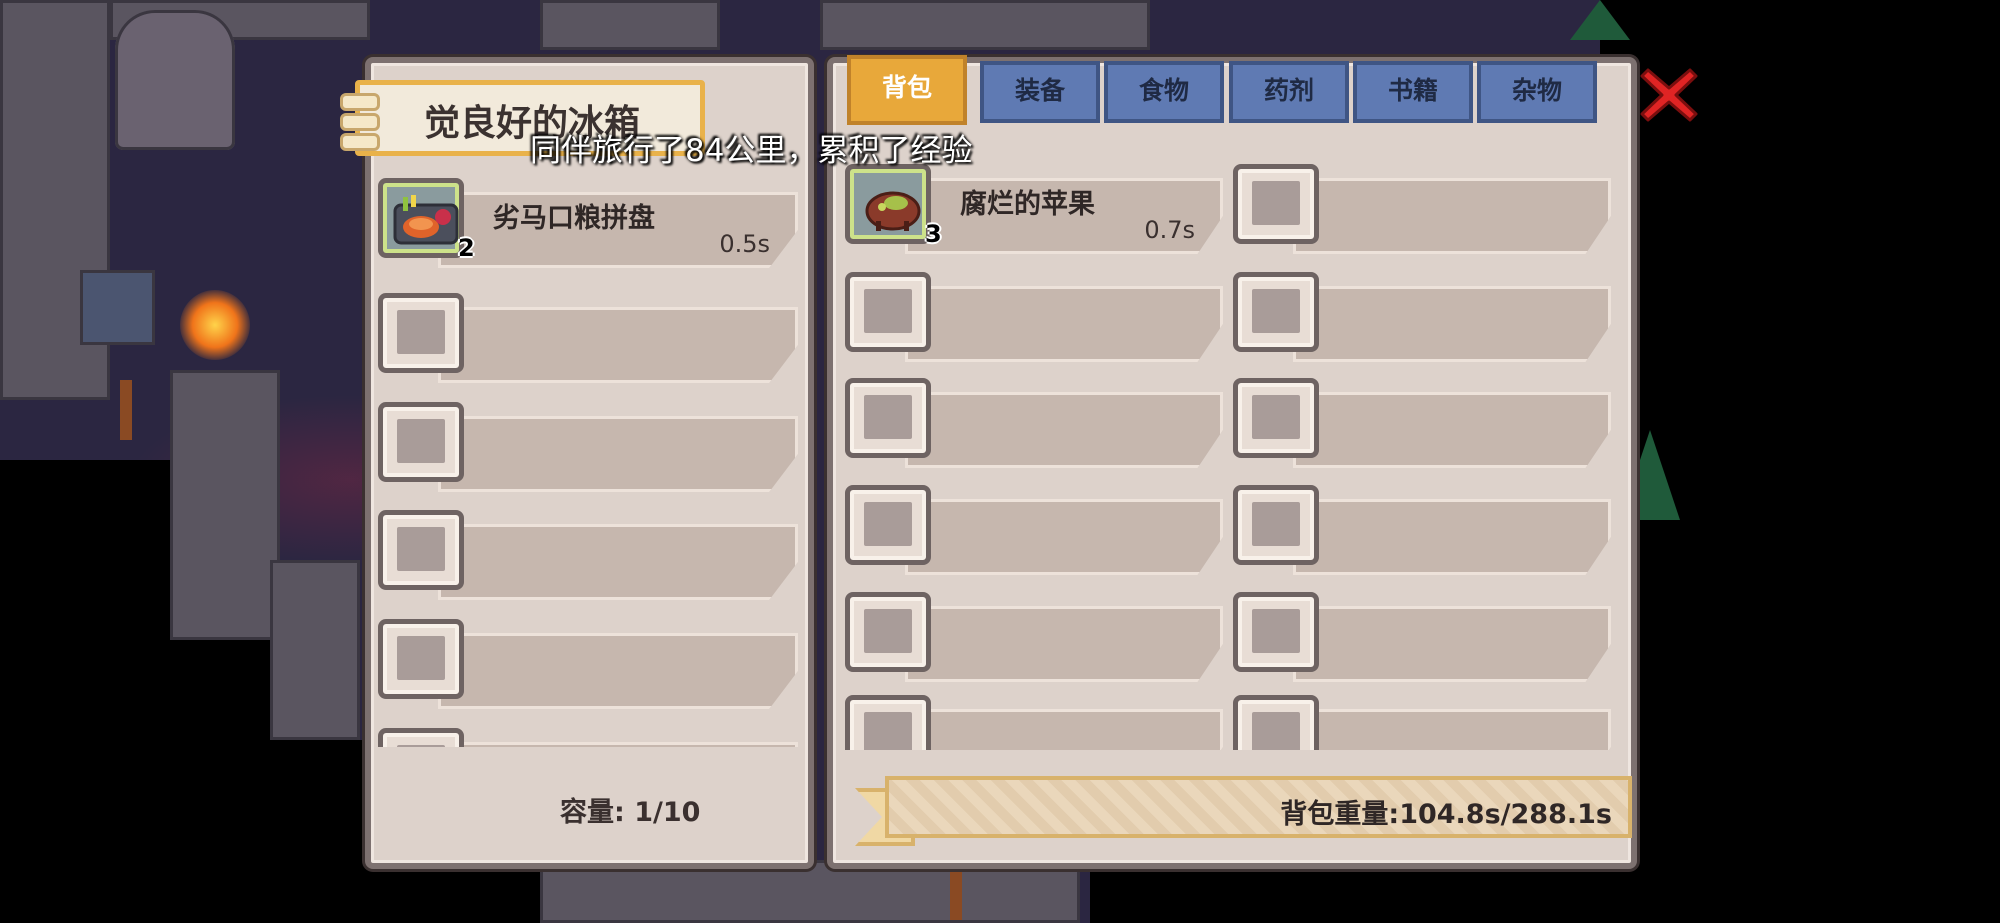 Image resolution: width=2000 pixels, height=923 pixels. Describe the element at coordinates (426, 220) in the screenshot. I see `ration-platter-icon` at that location.